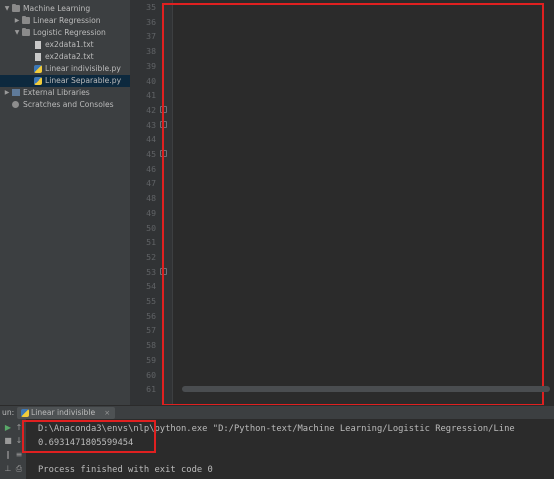 This screenshot has height=479, width=554. Describe the element at coordinates (8, 428) in the screenshot. I see `rerun-icon: ▶` at that location.